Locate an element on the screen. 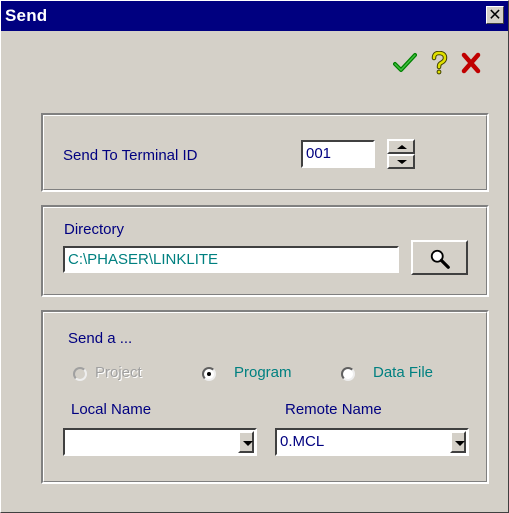 This screenshot has width=509, height=513. question-icon is located at coordinates (439, 62).